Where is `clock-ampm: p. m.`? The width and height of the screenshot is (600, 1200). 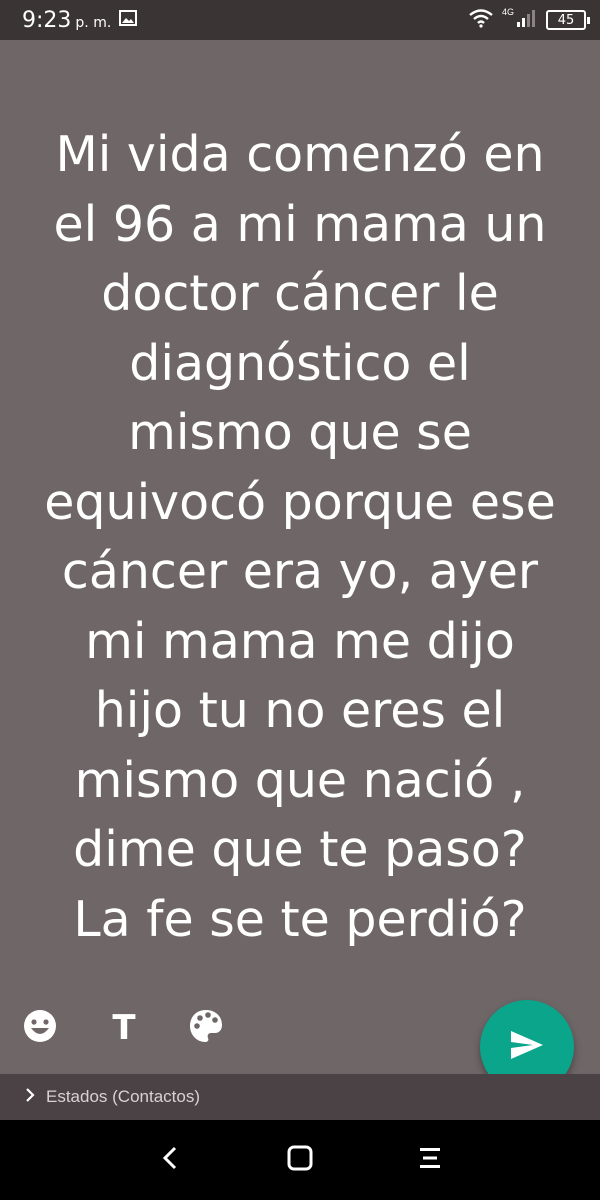 clock-ampm: p. m. is located at coordinates (93, 22).